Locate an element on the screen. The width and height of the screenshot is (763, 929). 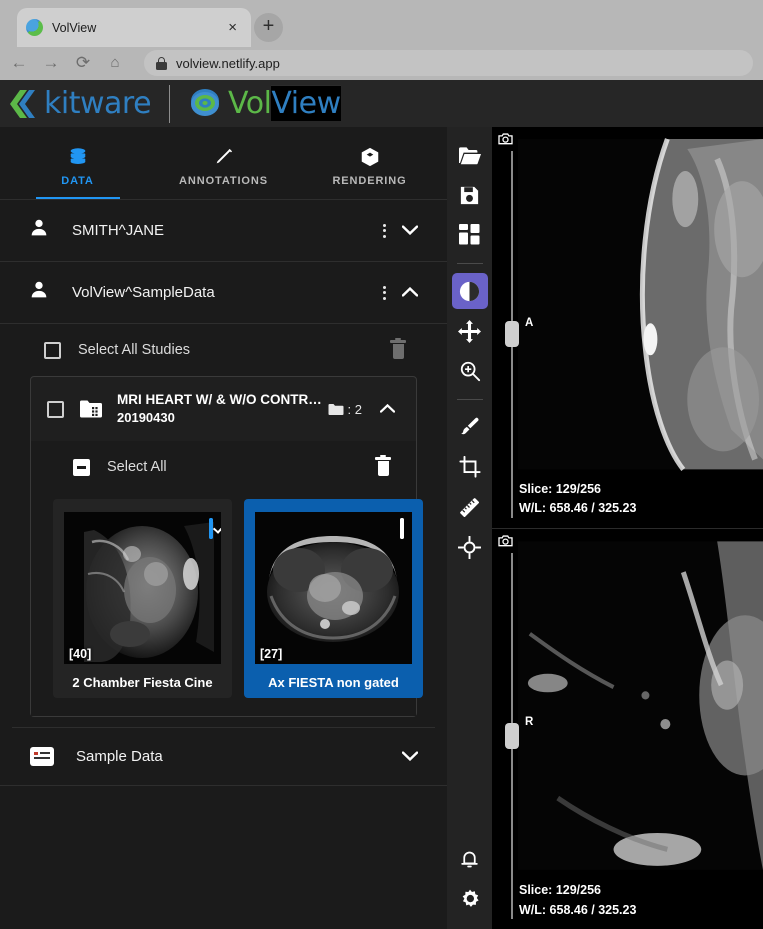
series-name: Ax FIESTA non gated is located at coordinates (333, 682).